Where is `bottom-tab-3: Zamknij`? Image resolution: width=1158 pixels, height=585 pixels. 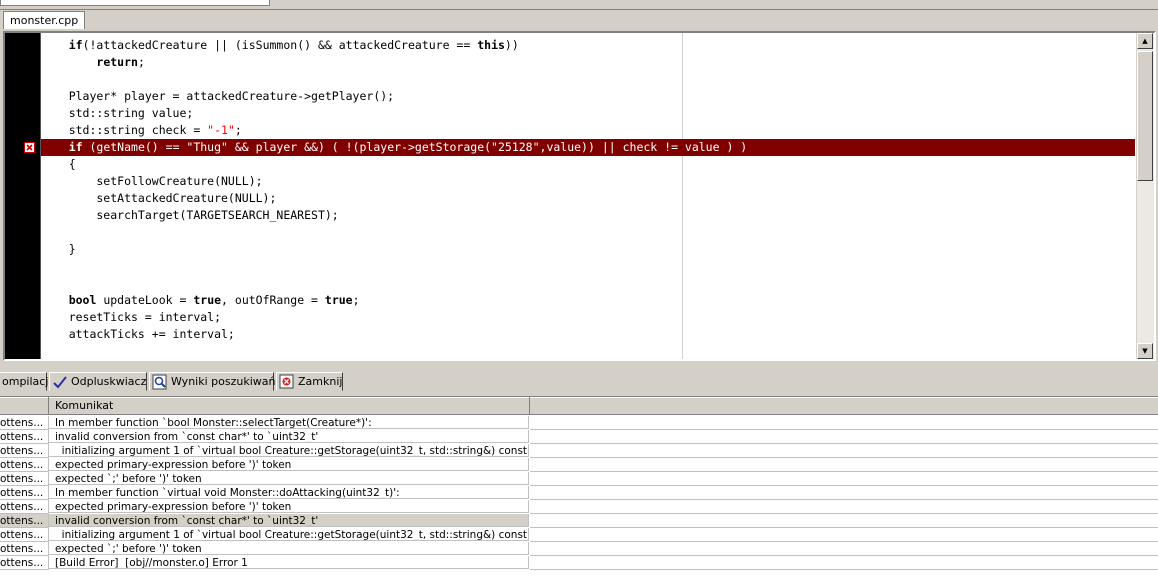
bottom-tab-3: Zamknij is located at coordinates (309, 381).